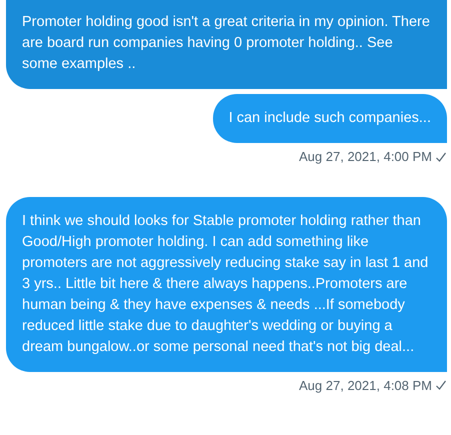 The height and width of the screenshot is (435, 451). I want to click on message-timestamp: Aug 27, 2021, 4:00 PM, so click(365, 157).